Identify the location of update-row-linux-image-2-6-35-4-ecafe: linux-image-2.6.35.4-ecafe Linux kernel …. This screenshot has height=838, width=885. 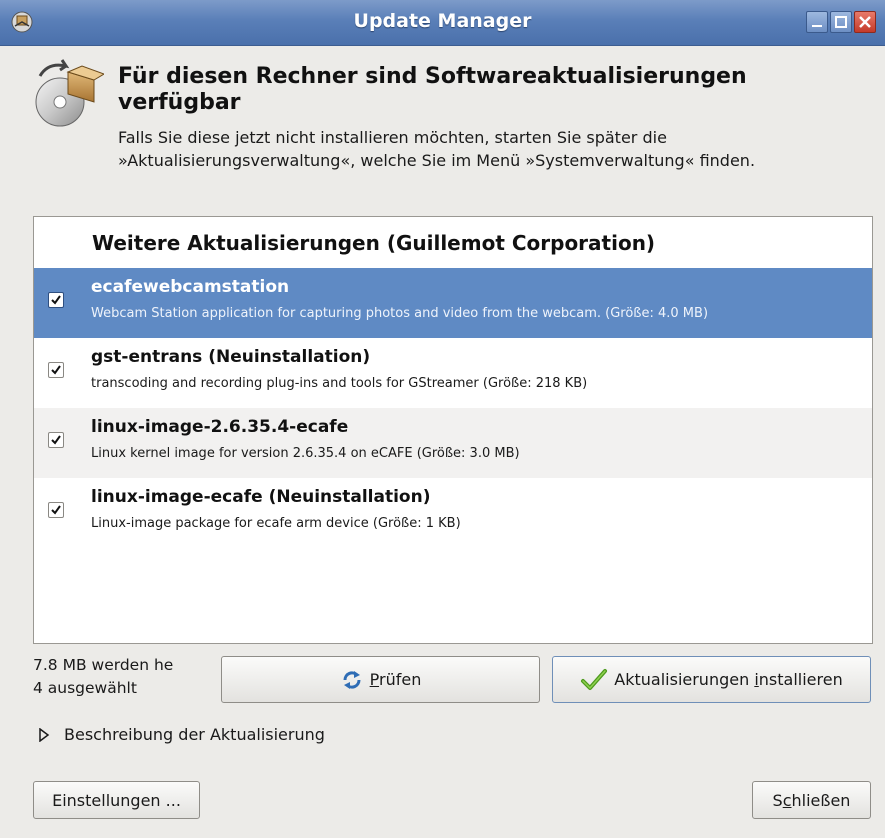
(453, 443).